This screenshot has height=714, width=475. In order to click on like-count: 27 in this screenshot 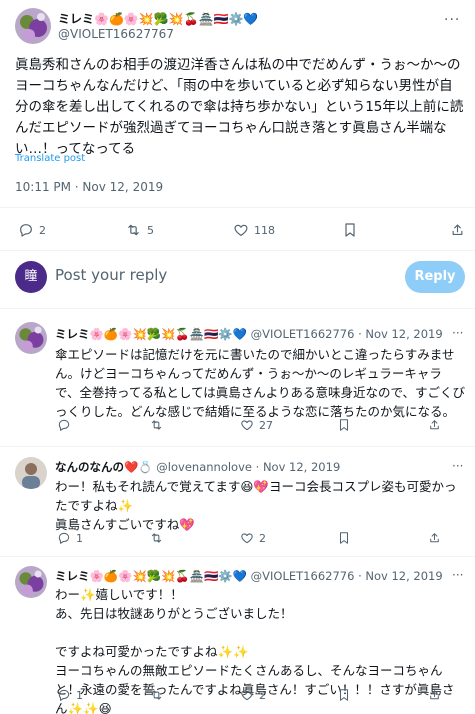, I will do `click(266, 425)`.